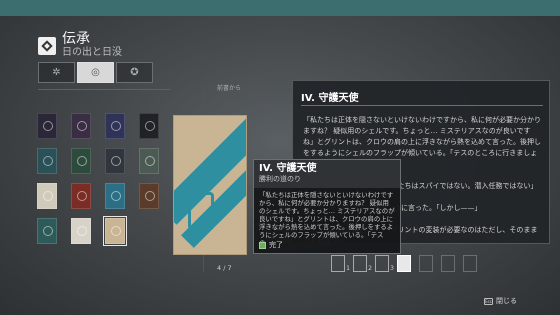 The height and width of the screenshot is (315, 560). What do you see at coordinates (280, 8) in the screenshot?
I see `top-bar` at bounding box center [280, 8].